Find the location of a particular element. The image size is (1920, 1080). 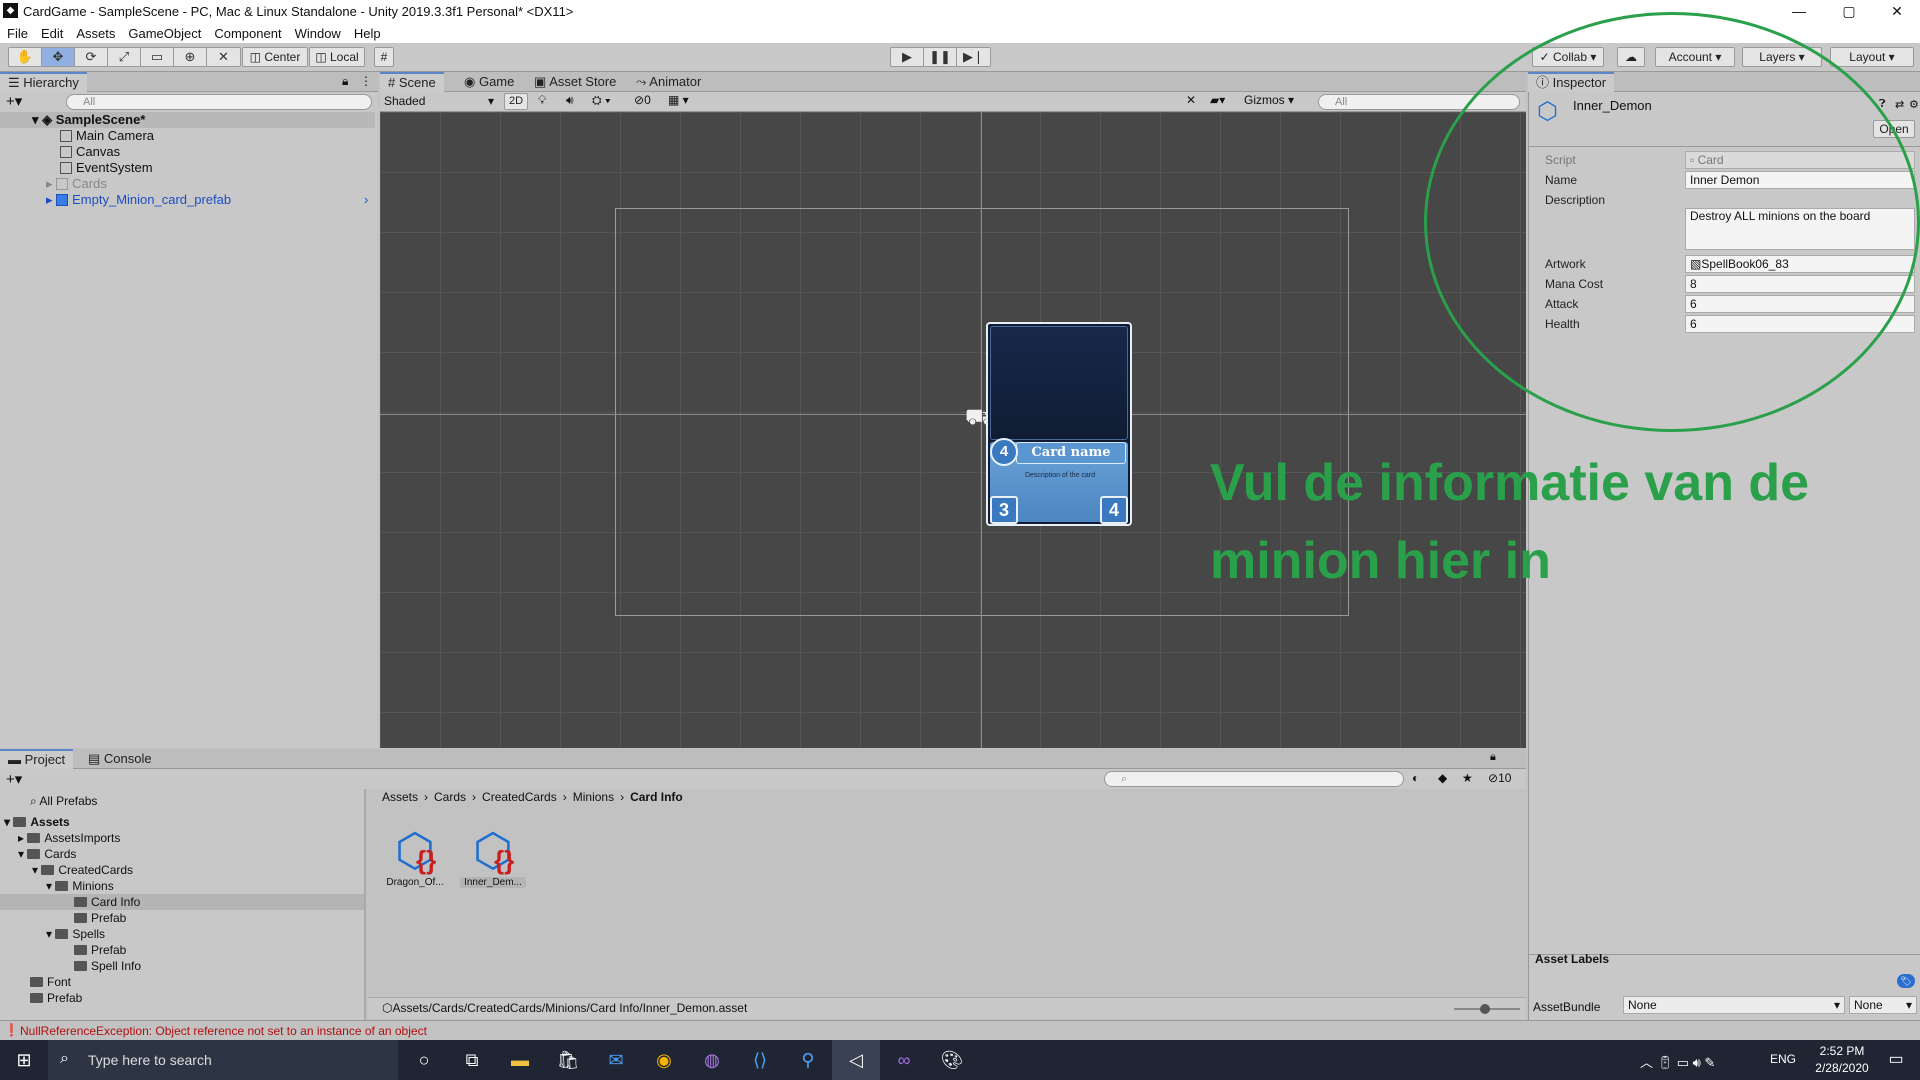

list-item: ▸ AssetsImports is located at coordinates (182, 838).